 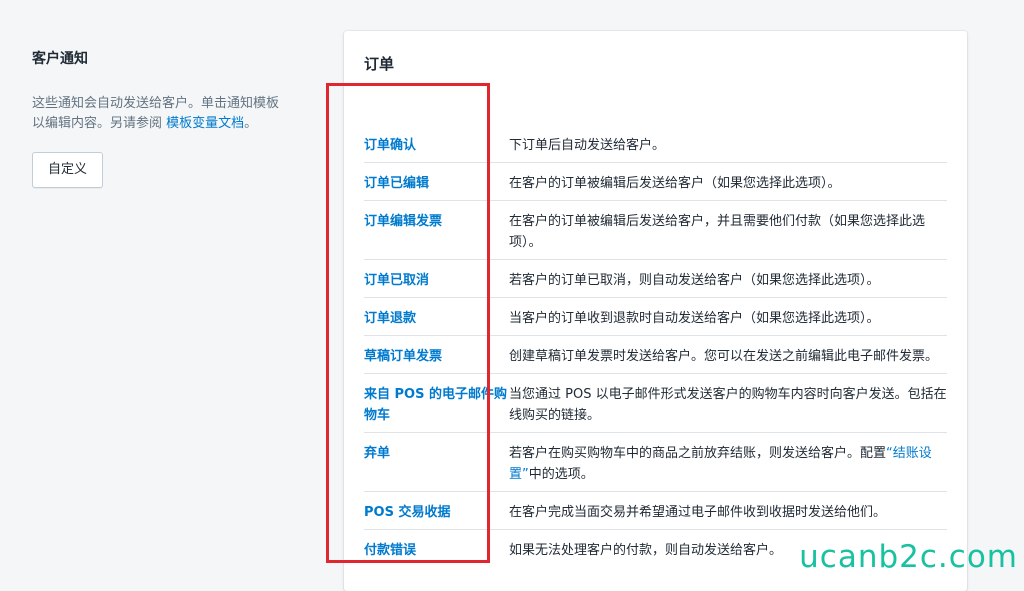 I want to click on notification-link-pos-email-cart: 来自 POS 的电子邮件购物车, so click(x=436, y=405).